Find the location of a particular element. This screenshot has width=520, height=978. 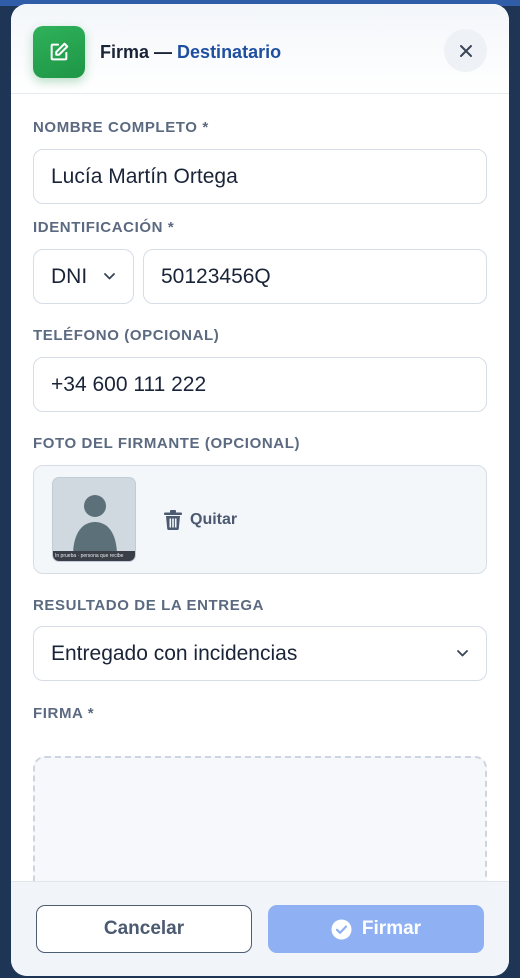

delivery-result-select: Entregado con incidencias is located at coordinates (260, 653).